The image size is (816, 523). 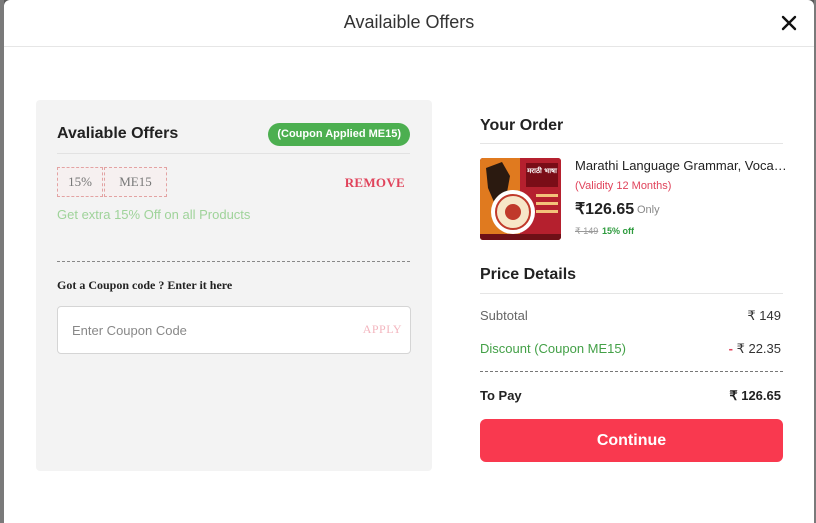 What do you see at coordinates (339, 134) in the screenshot?
I see `coupon-applied-badge: (Coupon Applied ME15)` at bounding box center [339, 134].